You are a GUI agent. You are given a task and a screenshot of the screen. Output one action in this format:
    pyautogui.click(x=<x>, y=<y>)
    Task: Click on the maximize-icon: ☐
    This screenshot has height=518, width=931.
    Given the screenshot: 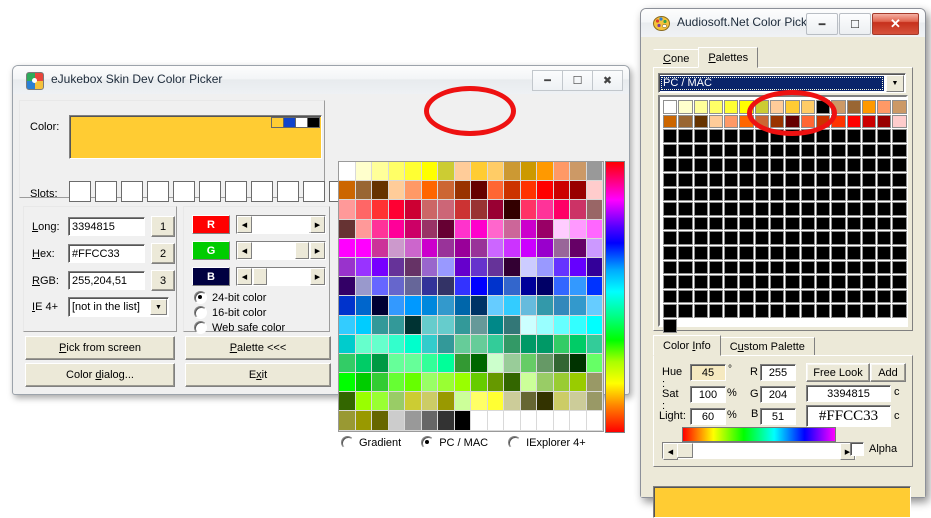 What is the action you would take?
    pyautogui.click(x=577, y=80)
    